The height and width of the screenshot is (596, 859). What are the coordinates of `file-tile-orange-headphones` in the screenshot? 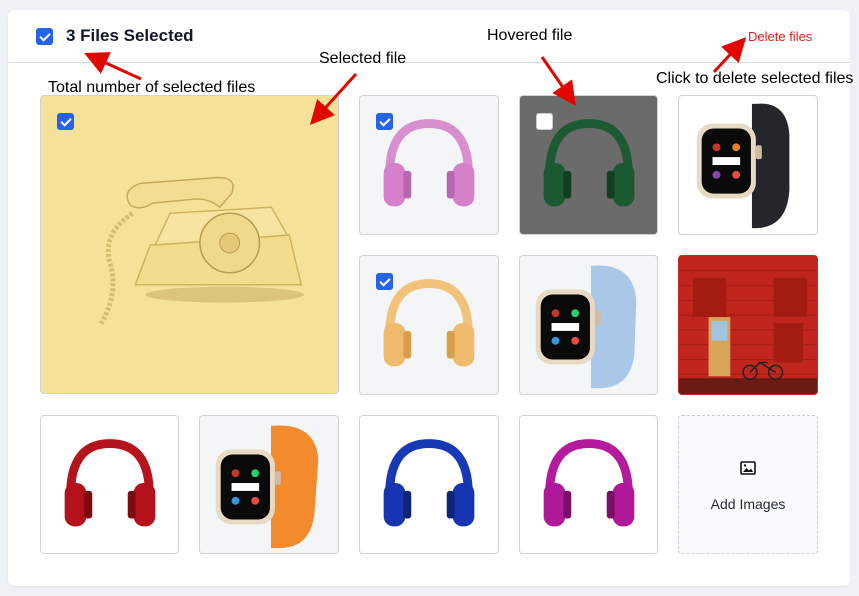 It's located at (429, 325).